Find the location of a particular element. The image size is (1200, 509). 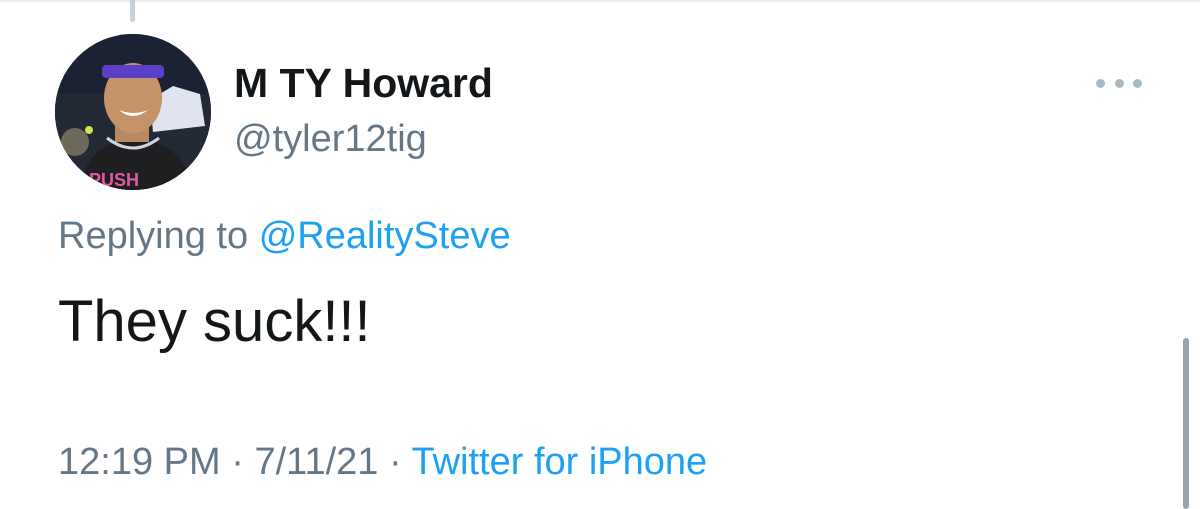

tweet-source-link: Twitter for iPhone is located at coordinates (560, 462).